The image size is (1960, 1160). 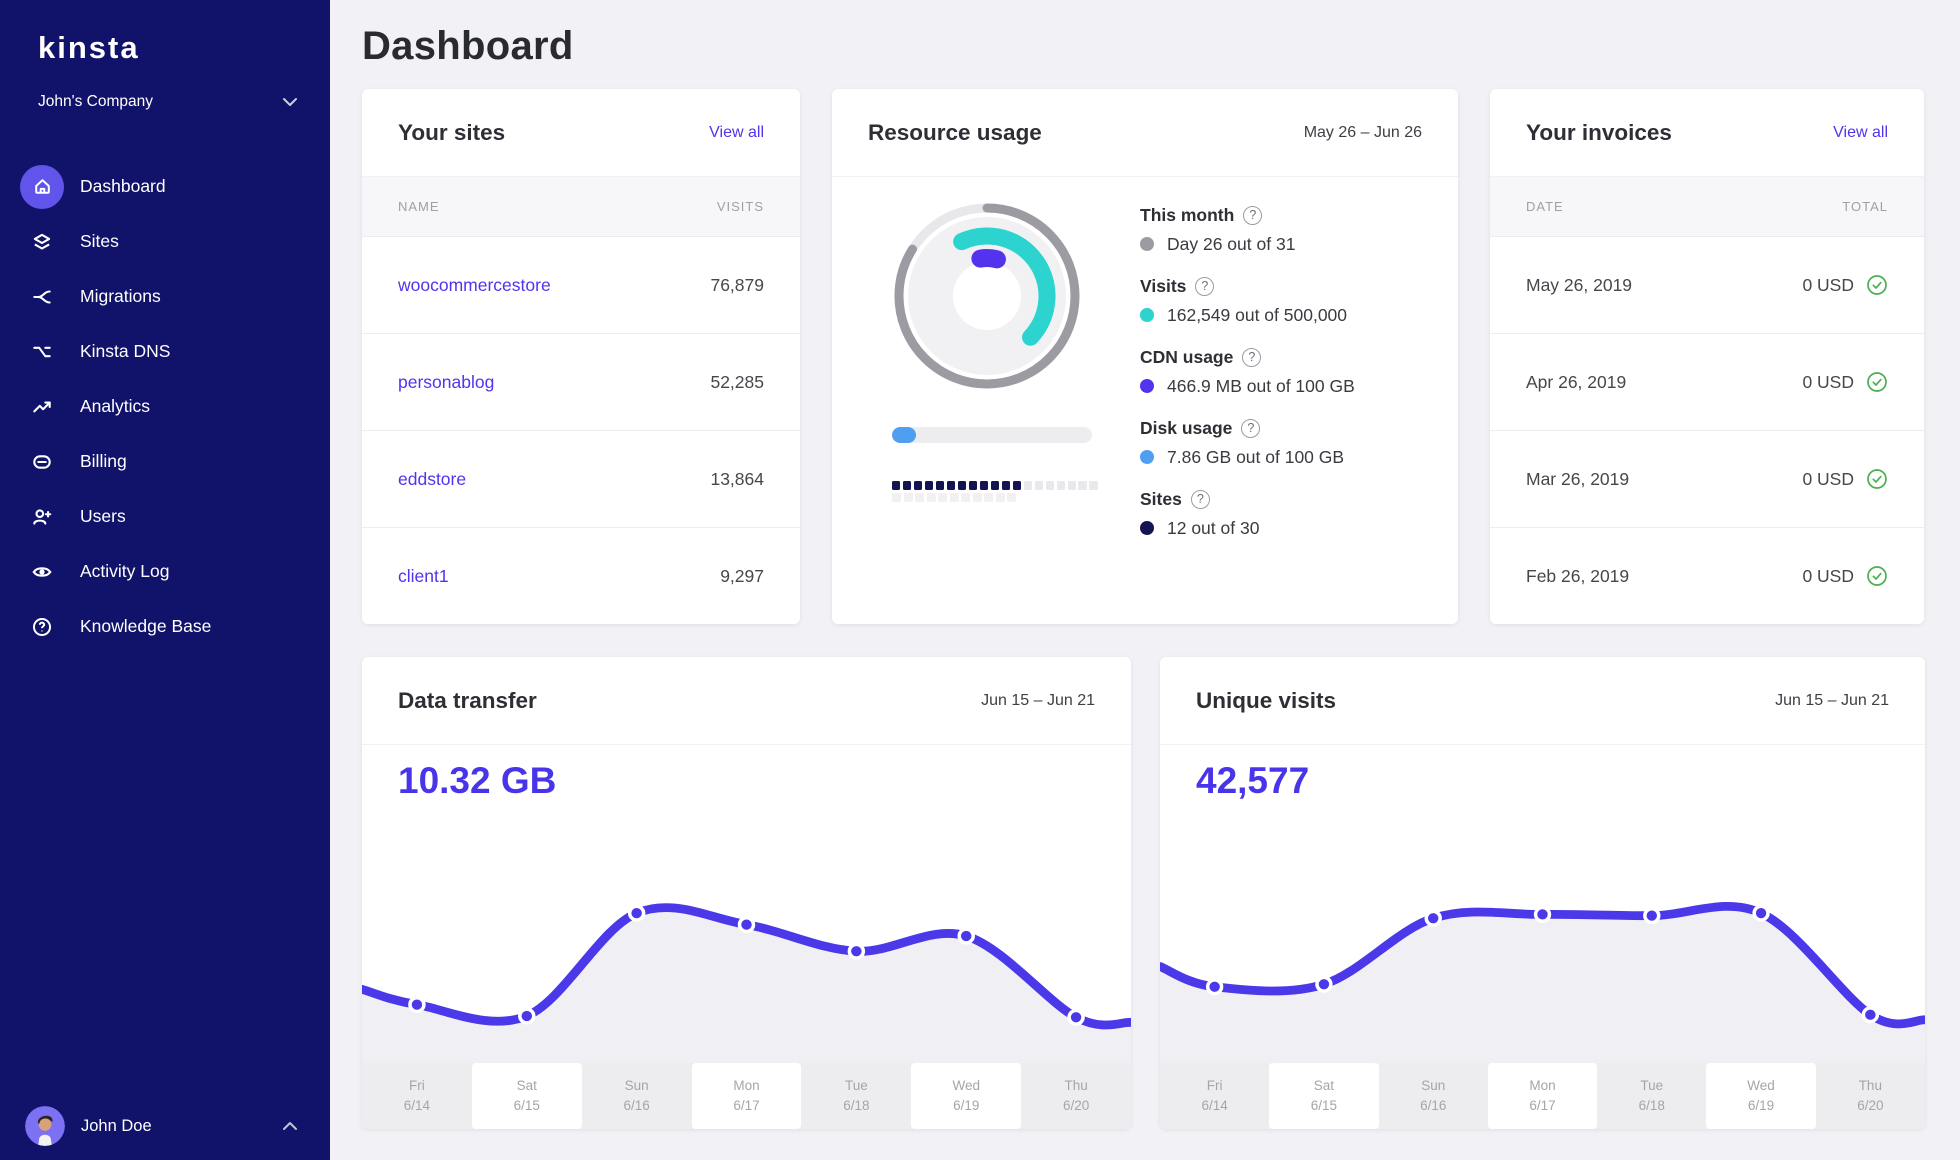 I want to click on day-label: Sun 6/16, so click(x=1433, y=1095).